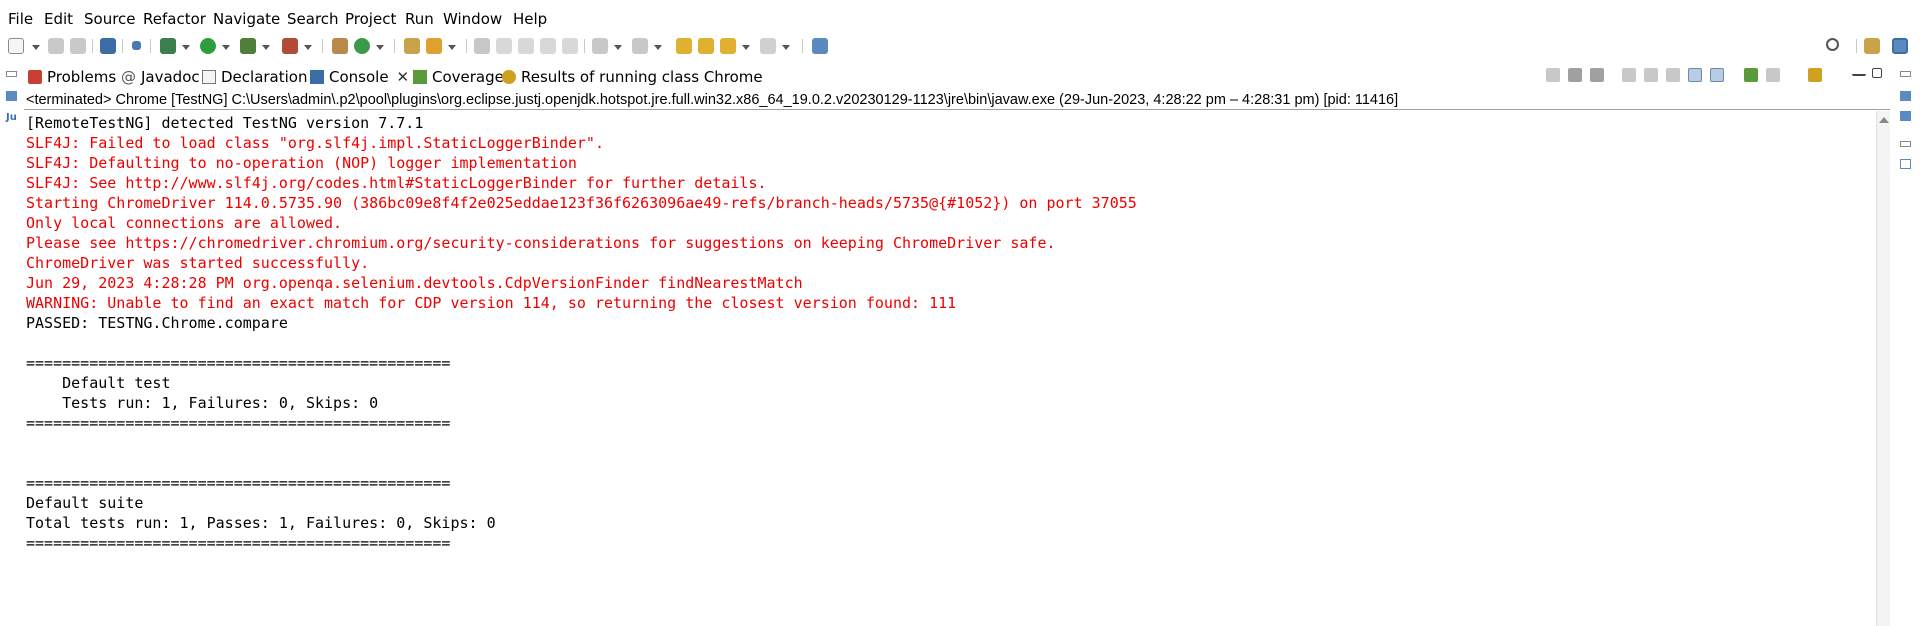  Describe the element at coordinates (168, 46) in the screenshot. I see `debug-icon` at that location.